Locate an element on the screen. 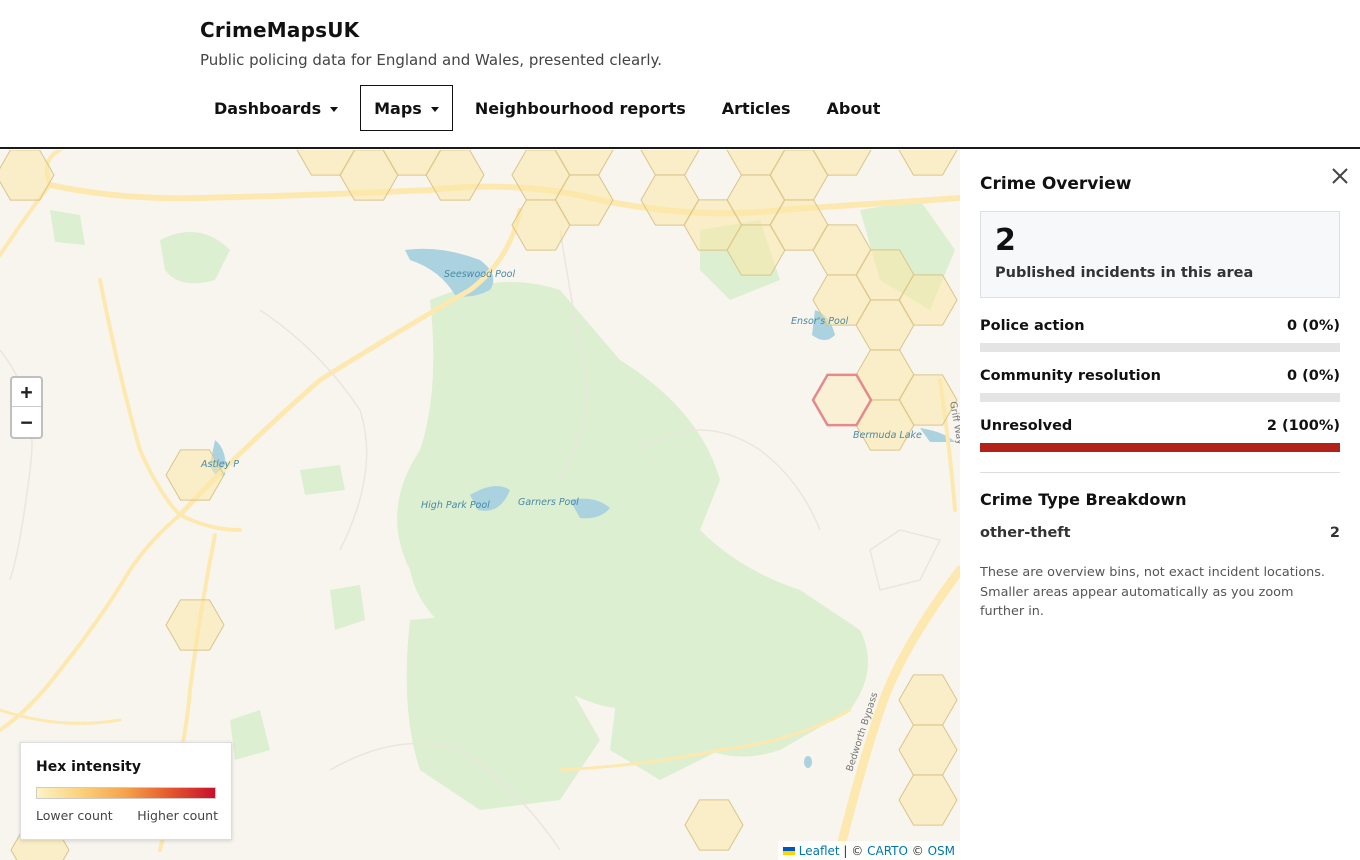 The width and height of the screenshot is (1360, 860). nav-dashboards-label: Dashboards is located at coordinates (268, 108).